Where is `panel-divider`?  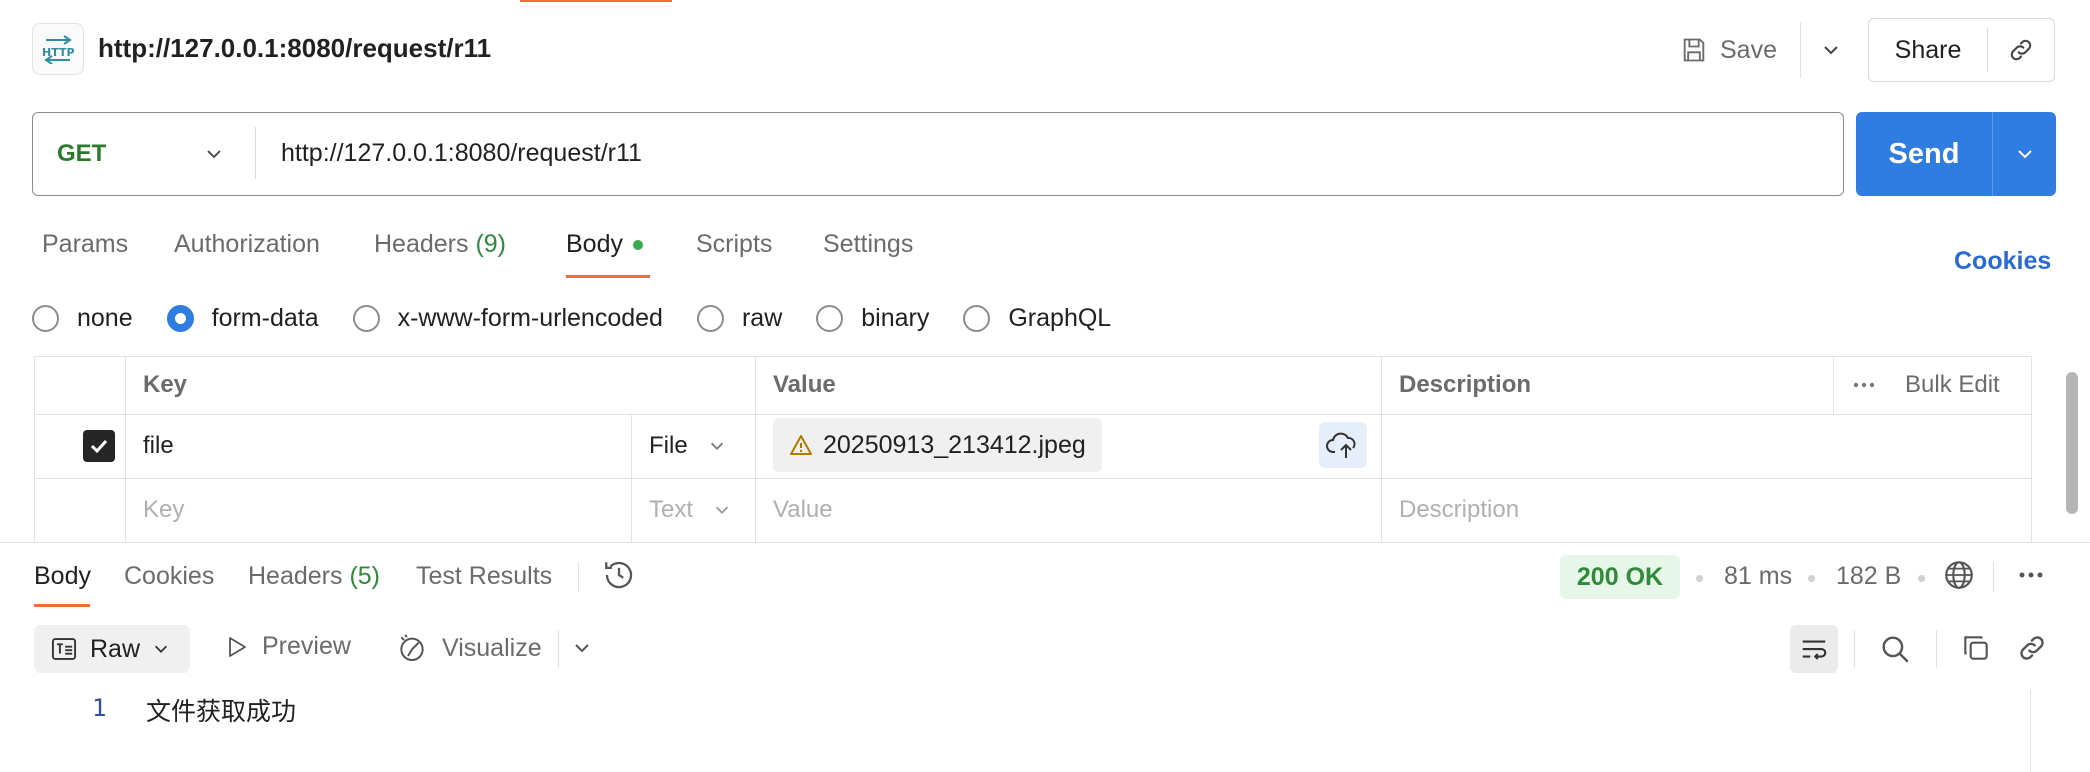 panel-divider is located at coordinates (1045, 542).